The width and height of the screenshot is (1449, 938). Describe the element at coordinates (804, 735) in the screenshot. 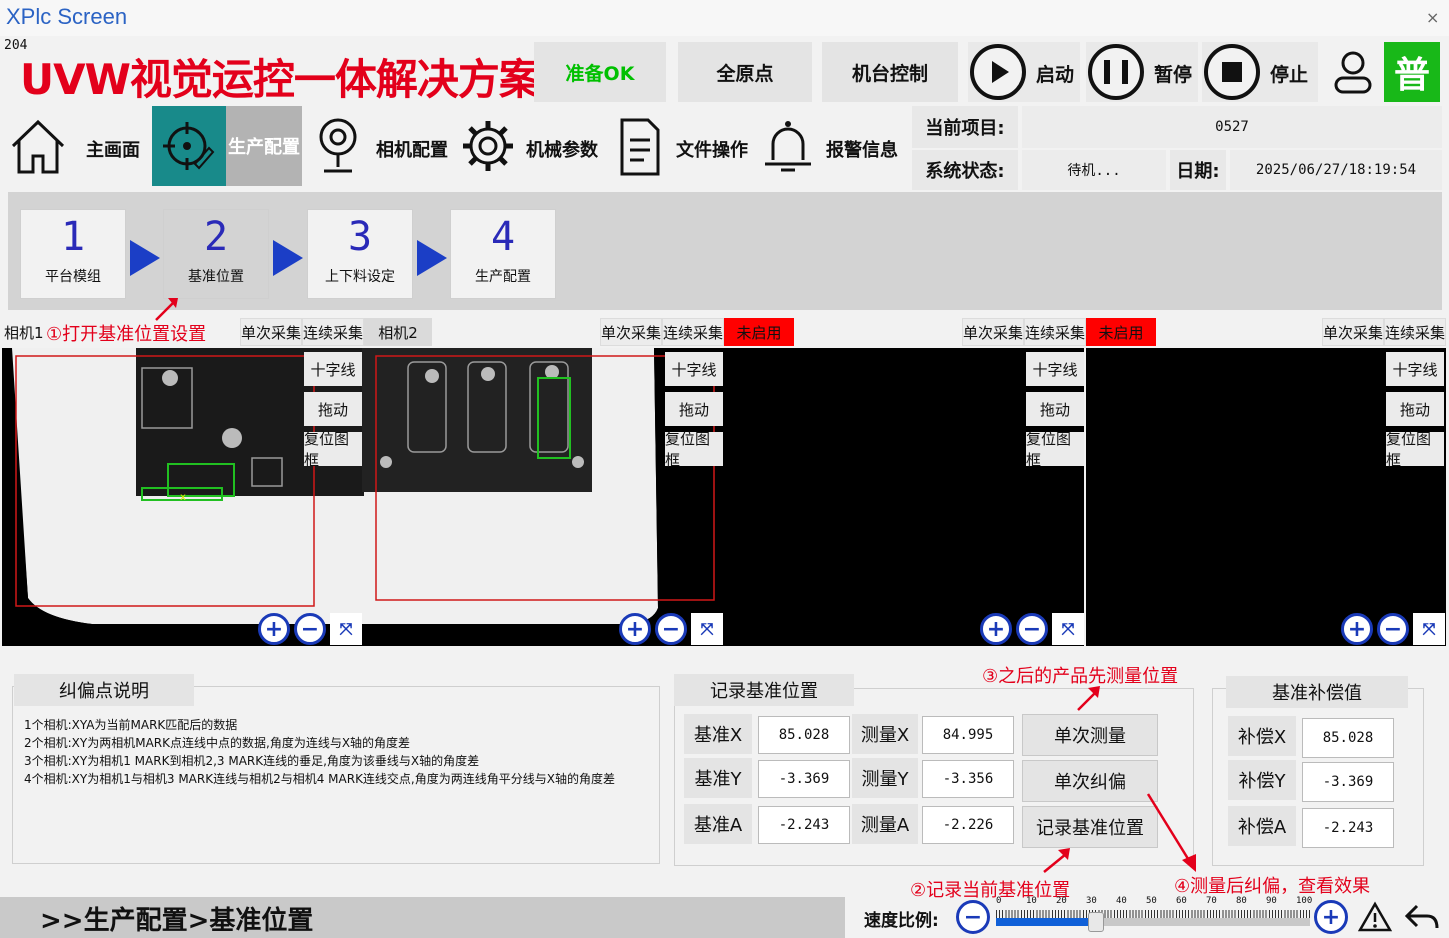

I see `base-x-value: 85.028` at that location.